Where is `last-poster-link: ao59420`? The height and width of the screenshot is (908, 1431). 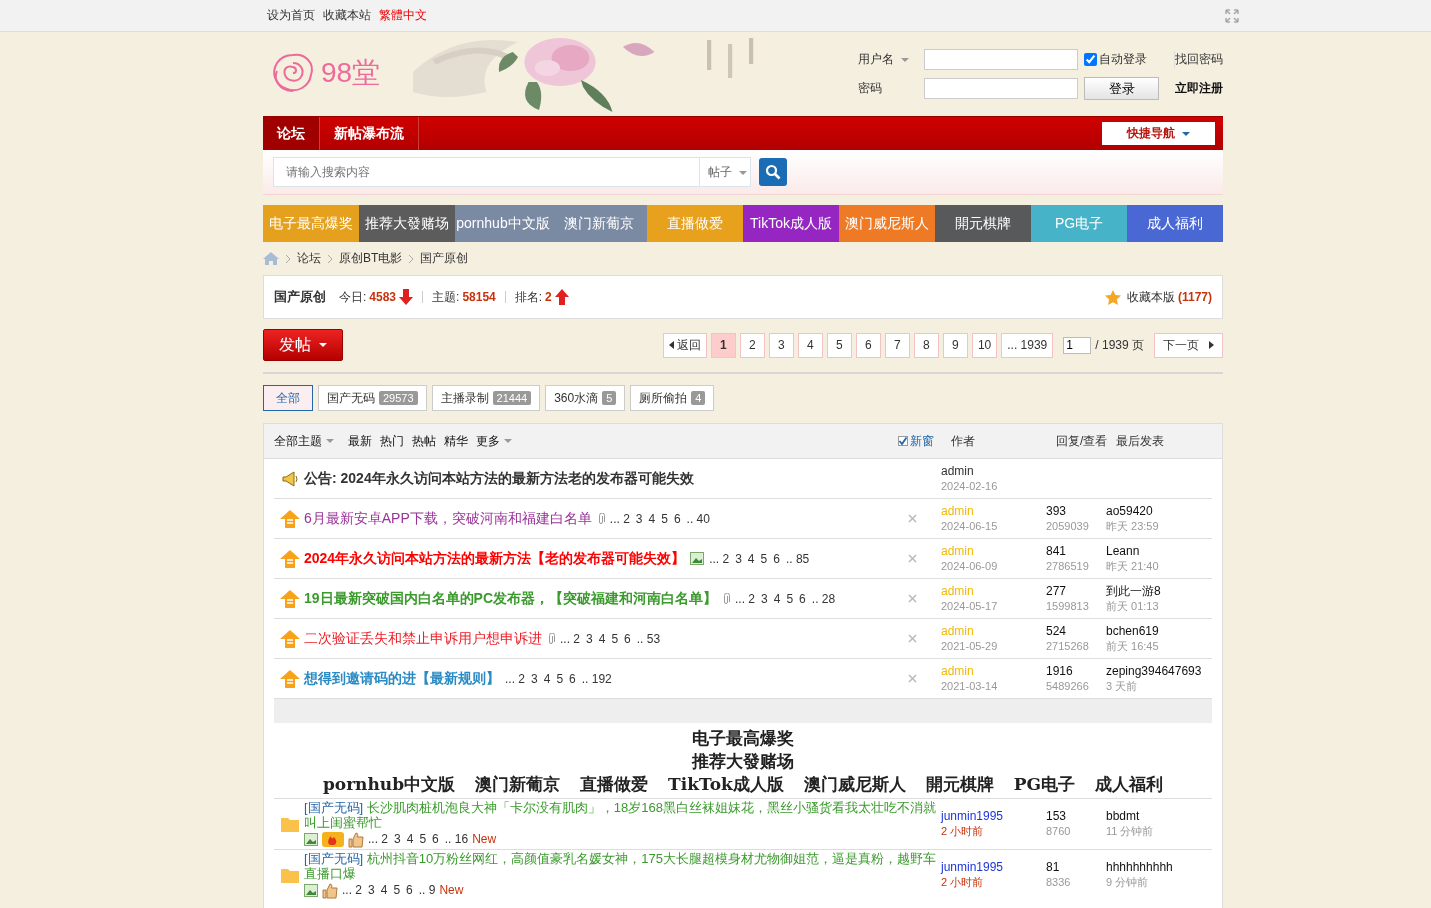
last-poster-link: ao59420 is located at coordinates (1159, 511).